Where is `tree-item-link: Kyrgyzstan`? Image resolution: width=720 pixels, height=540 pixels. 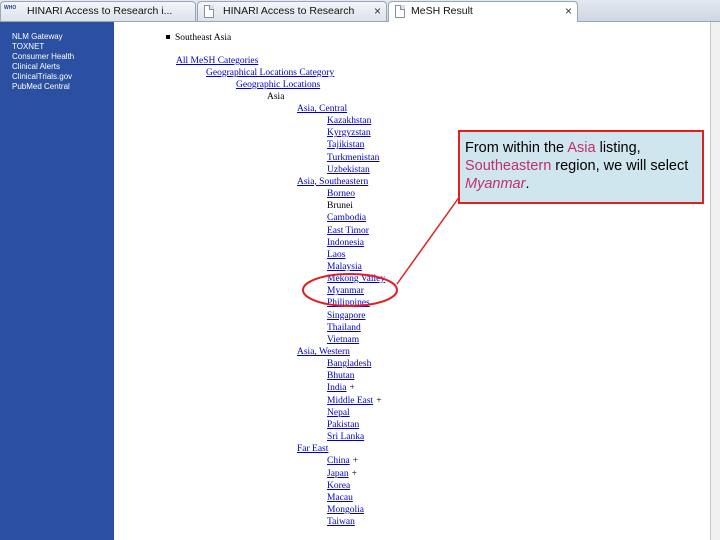
tree-item-link: Kyrgyzstan is located at coordinates (349, 133).